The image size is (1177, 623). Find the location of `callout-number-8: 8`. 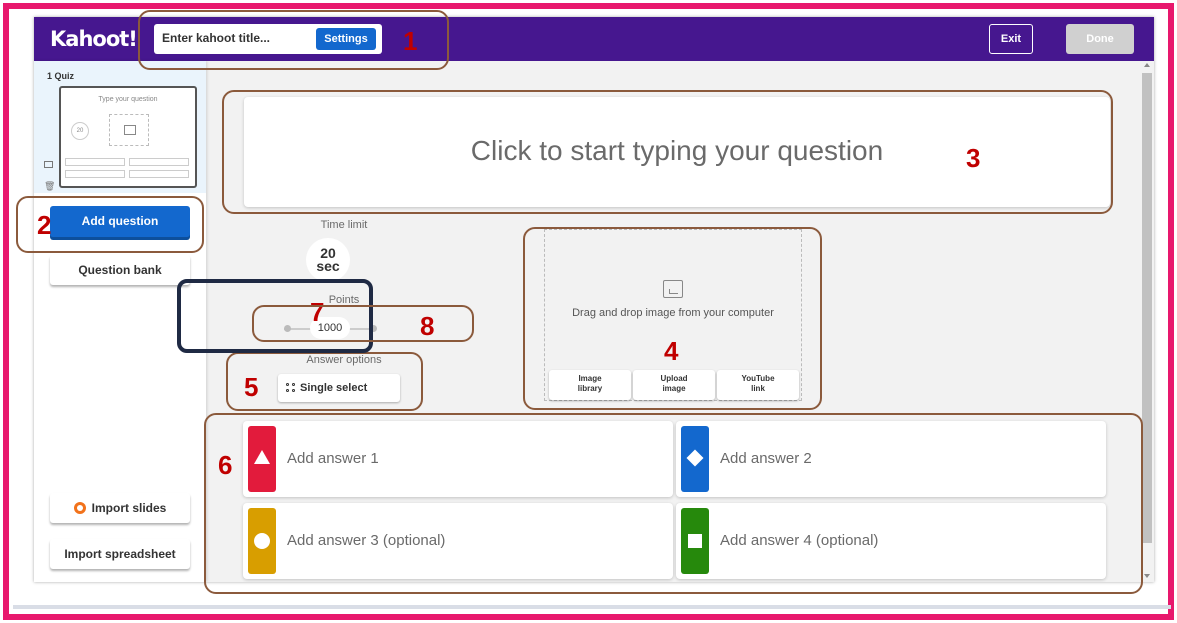

callout-number-8: 8 is located at coordinates (427, 326).